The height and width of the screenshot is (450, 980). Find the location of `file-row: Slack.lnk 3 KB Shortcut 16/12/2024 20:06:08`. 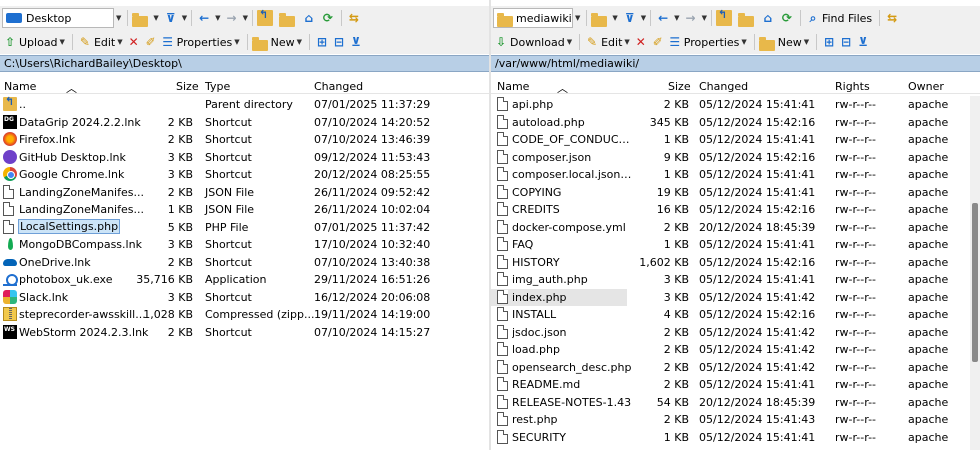

file-row: Slack.lnk 3 KB Shortcut 16/12/2024 20:06:08 is located at coordinates (244, 298).